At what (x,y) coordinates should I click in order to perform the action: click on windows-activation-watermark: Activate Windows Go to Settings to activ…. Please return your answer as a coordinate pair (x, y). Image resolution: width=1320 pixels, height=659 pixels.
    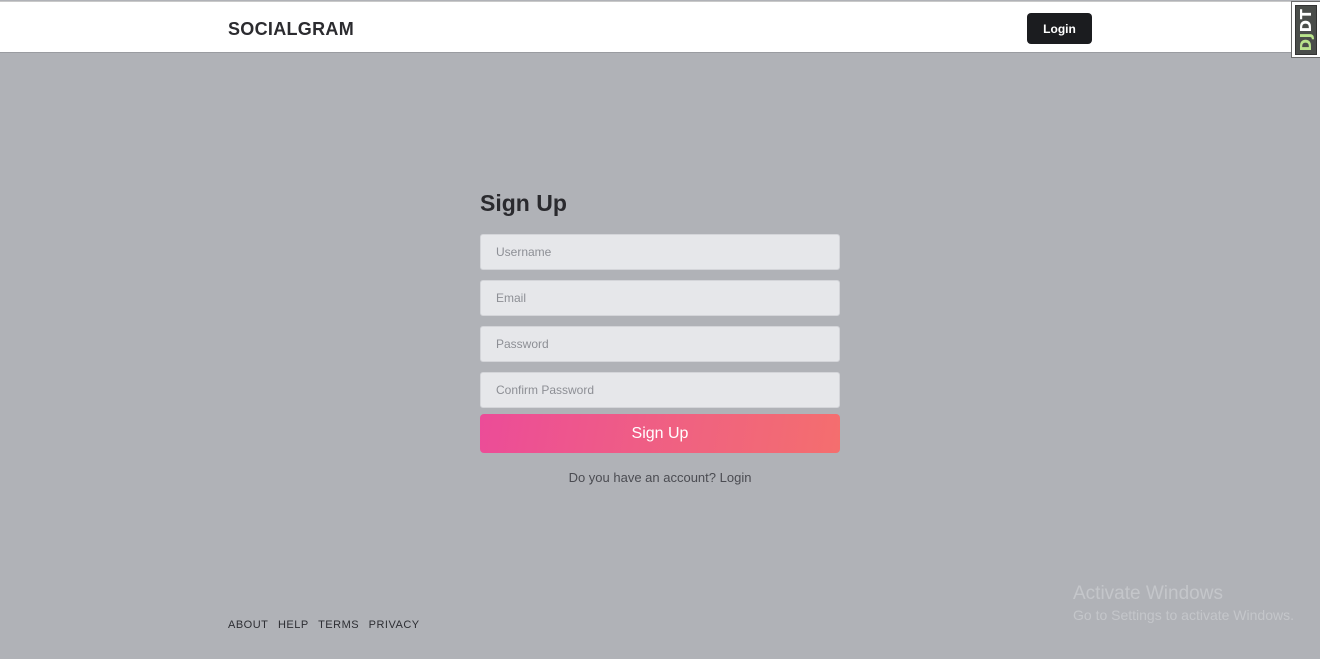
    Looking at the image, I should click on (1183, 603).